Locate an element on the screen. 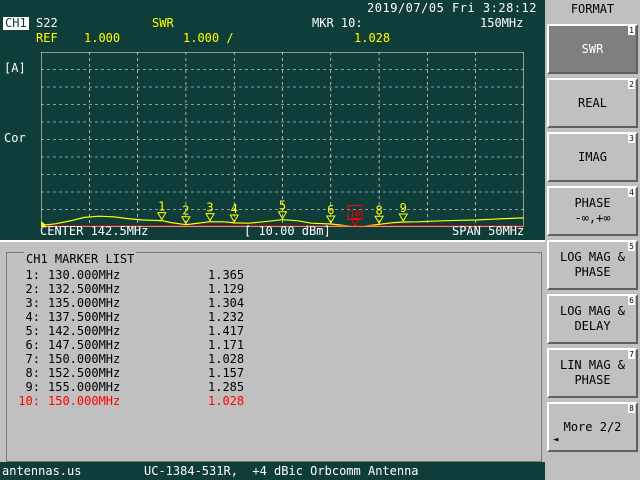  softkey-number: 1 is located at coordinates (631, 30).